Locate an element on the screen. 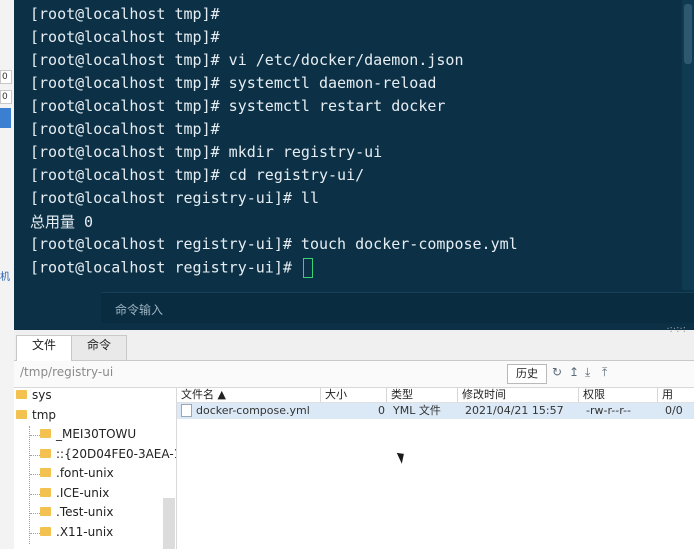 The image size is (694, 549). tree-item: .Test-unix is located at coordinates (76, 514).